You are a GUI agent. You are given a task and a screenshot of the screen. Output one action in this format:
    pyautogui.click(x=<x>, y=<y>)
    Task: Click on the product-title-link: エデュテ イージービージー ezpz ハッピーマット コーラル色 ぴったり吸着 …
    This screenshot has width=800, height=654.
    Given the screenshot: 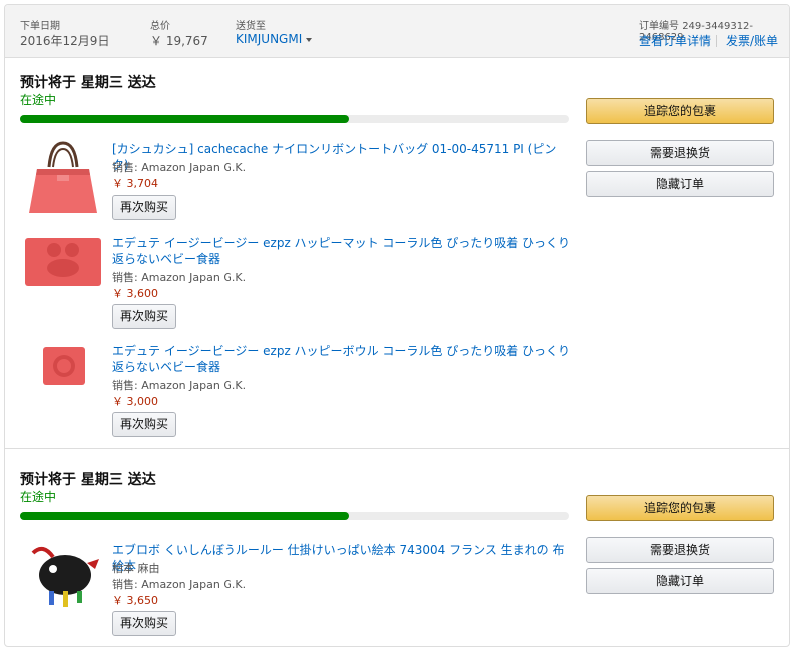 What is the action you would take?
    pyautogui.click(x=342, y=251)
    